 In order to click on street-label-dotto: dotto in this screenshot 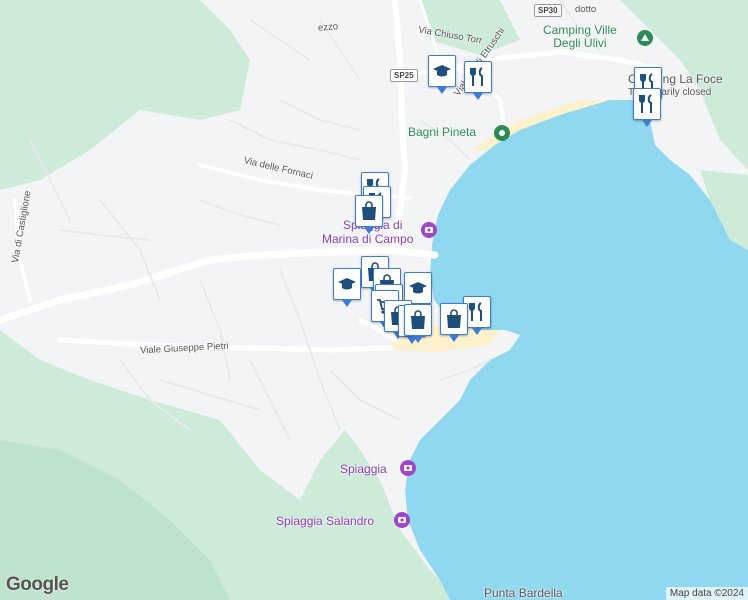, I will do `click(586, 9)`.